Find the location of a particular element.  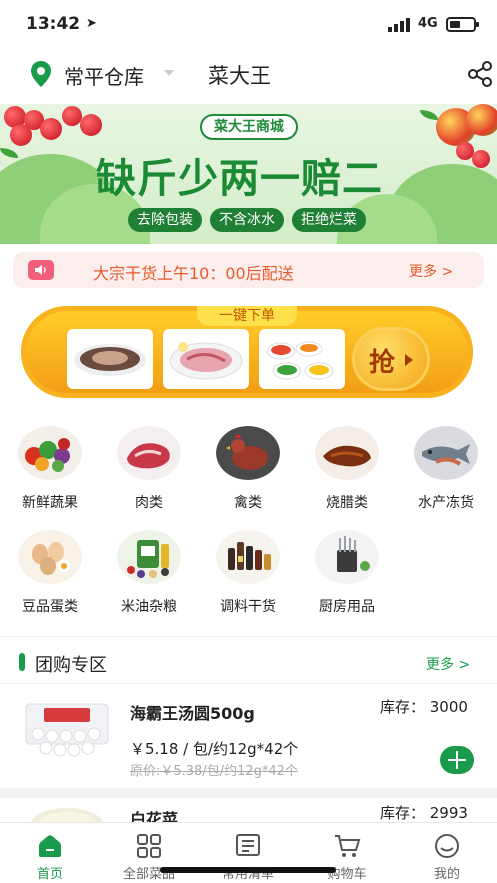

chevron-down-icon is located at coordinates (169, 73).